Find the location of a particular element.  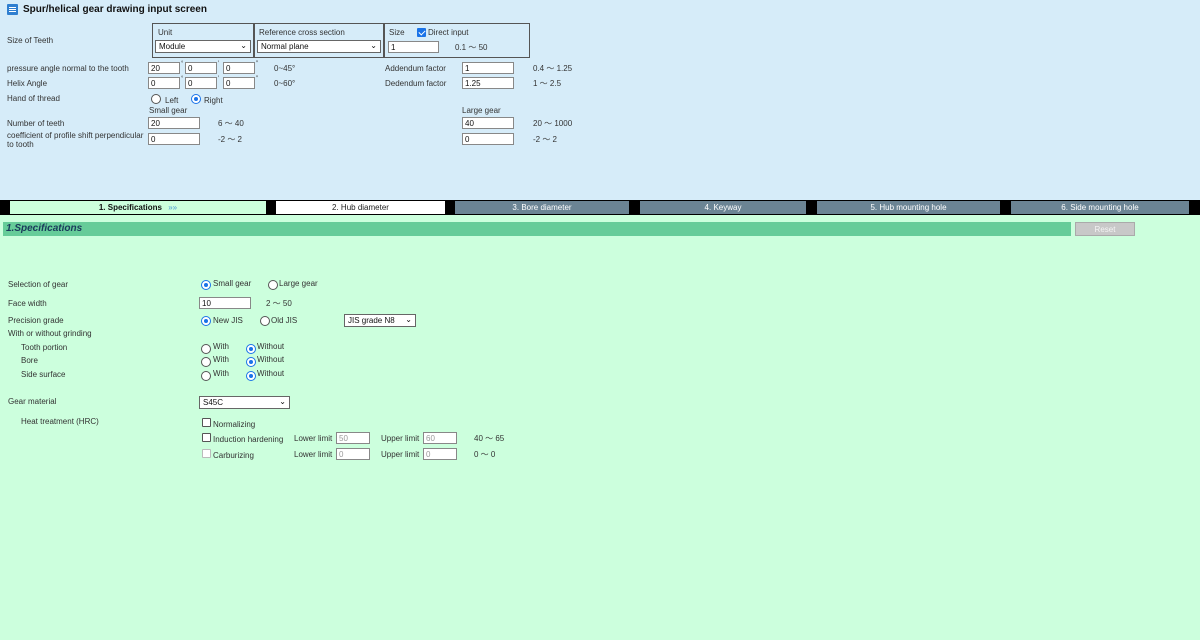

small-profile-shift-input: 0 is located at coordinates (174, 139).